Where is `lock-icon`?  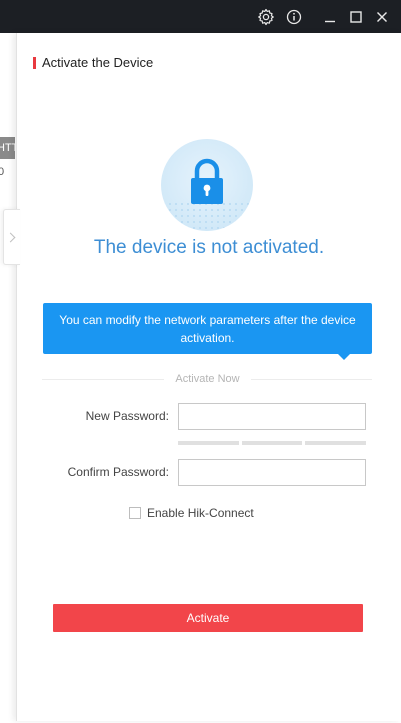
lock-icon is located at coordinates (207, 185).